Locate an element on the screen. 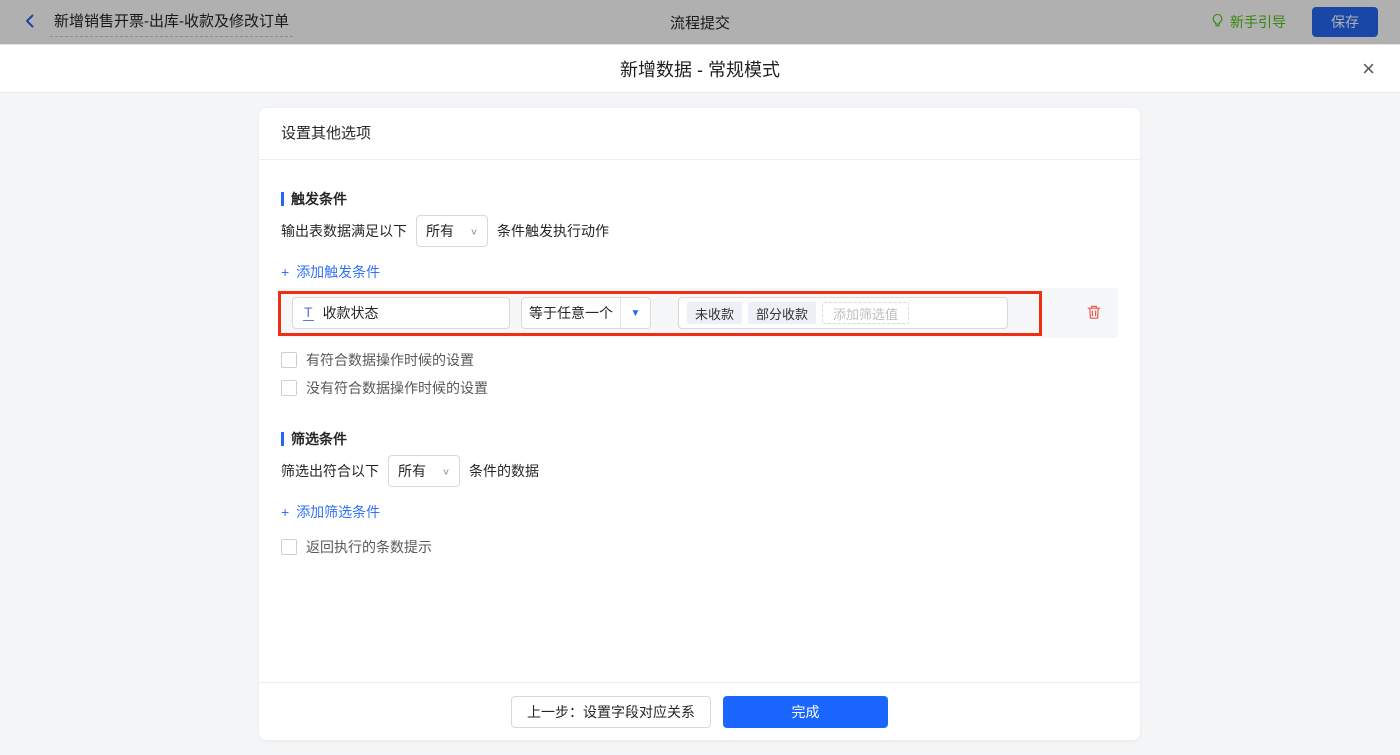 The height and width of the screenshot is (755, 1400). text-field-type-icon: T is located at coordinates (308, 312).